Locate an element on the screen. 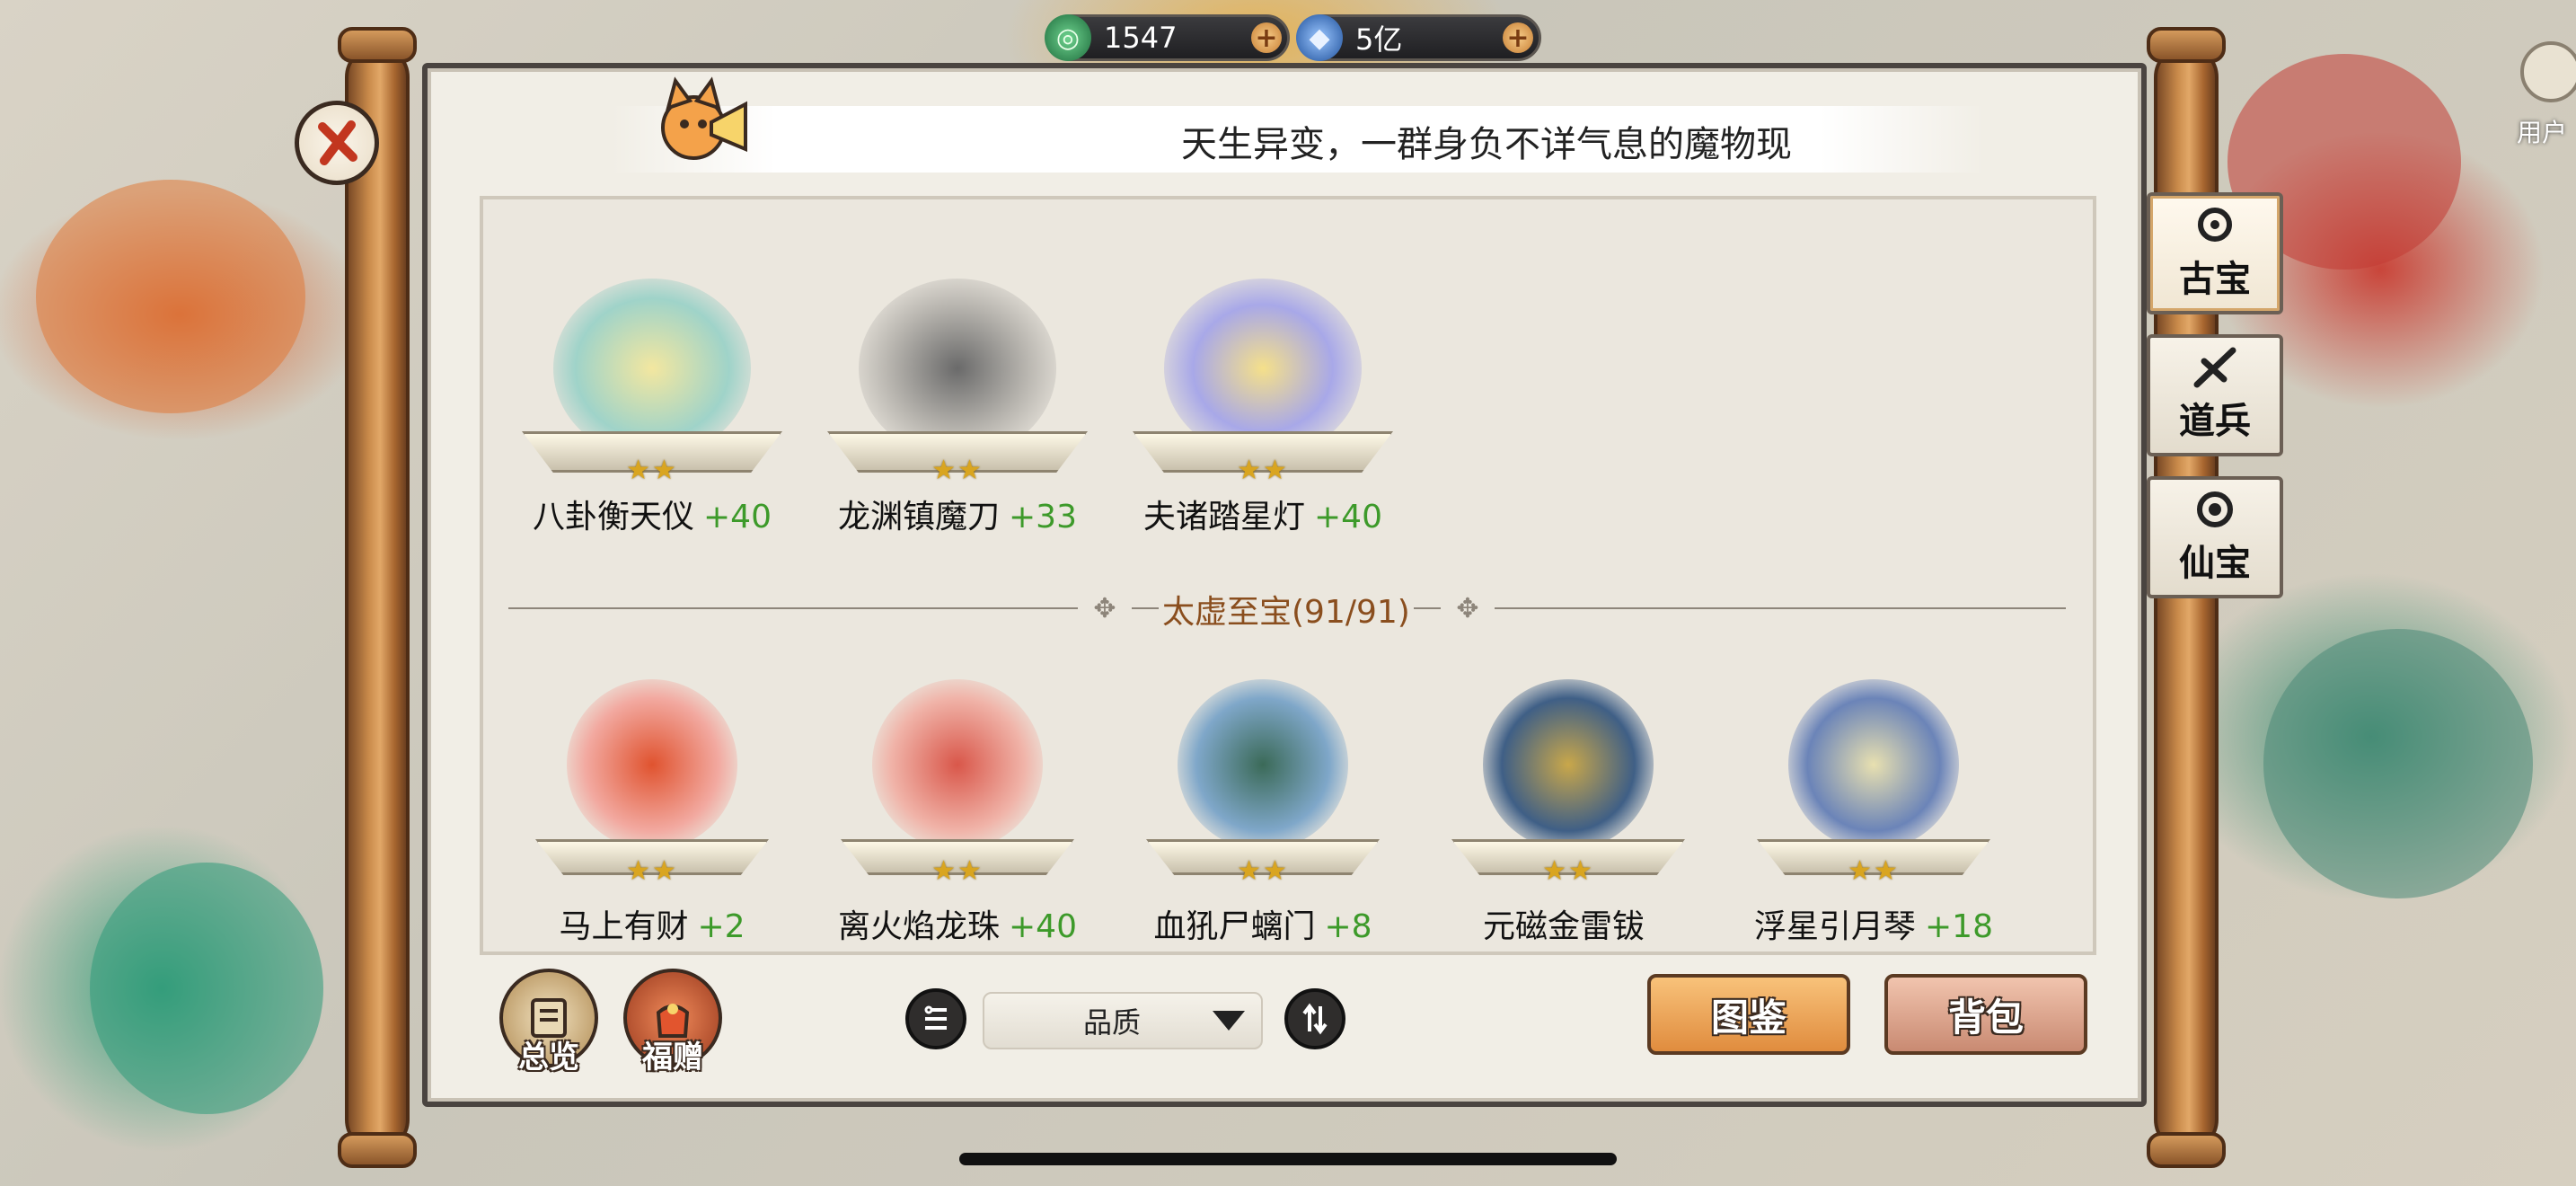 This screenshot has height=1186, width=2576. treasure-item: ★★ 马上有财 +2 is located at coordinates (652, 812).